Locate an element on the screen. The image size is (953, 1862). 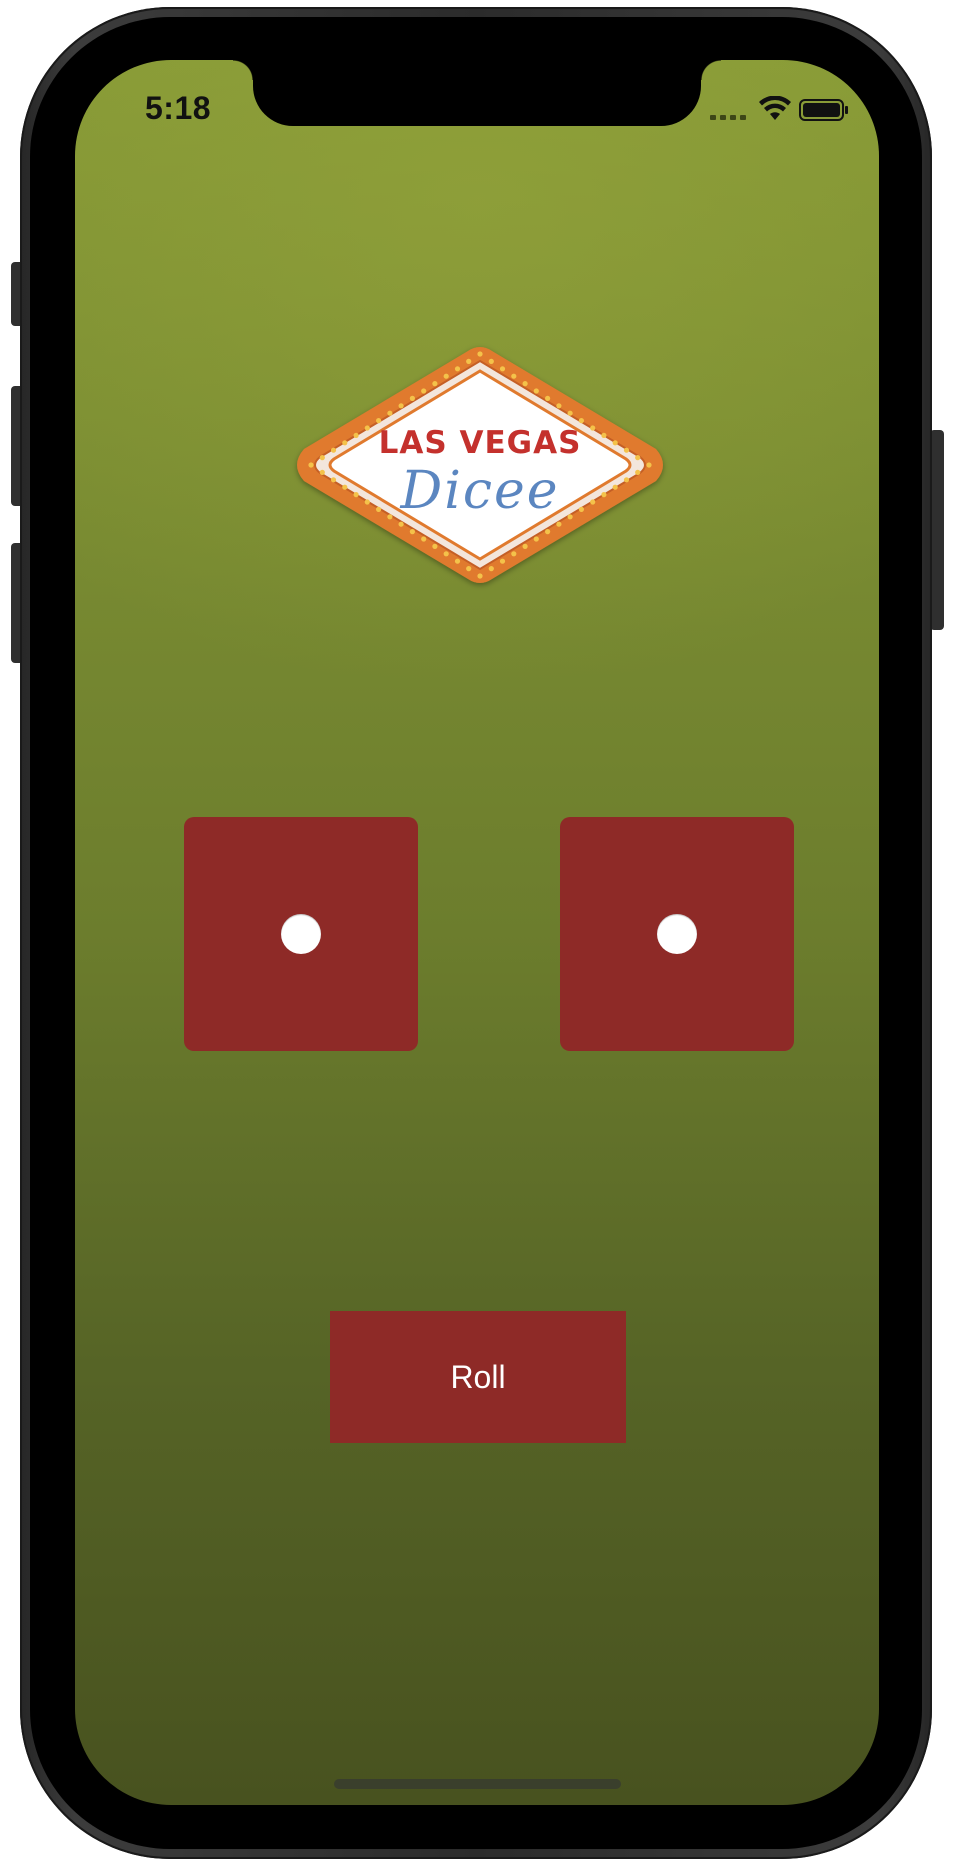
notch is located at coordinates (477, 93).